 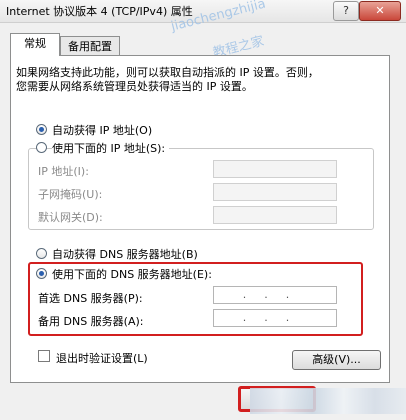 What do you see at coordinates (41, 147) in the screenshot?
I see `radio-ip-manual` at bounding box center [41, 147].